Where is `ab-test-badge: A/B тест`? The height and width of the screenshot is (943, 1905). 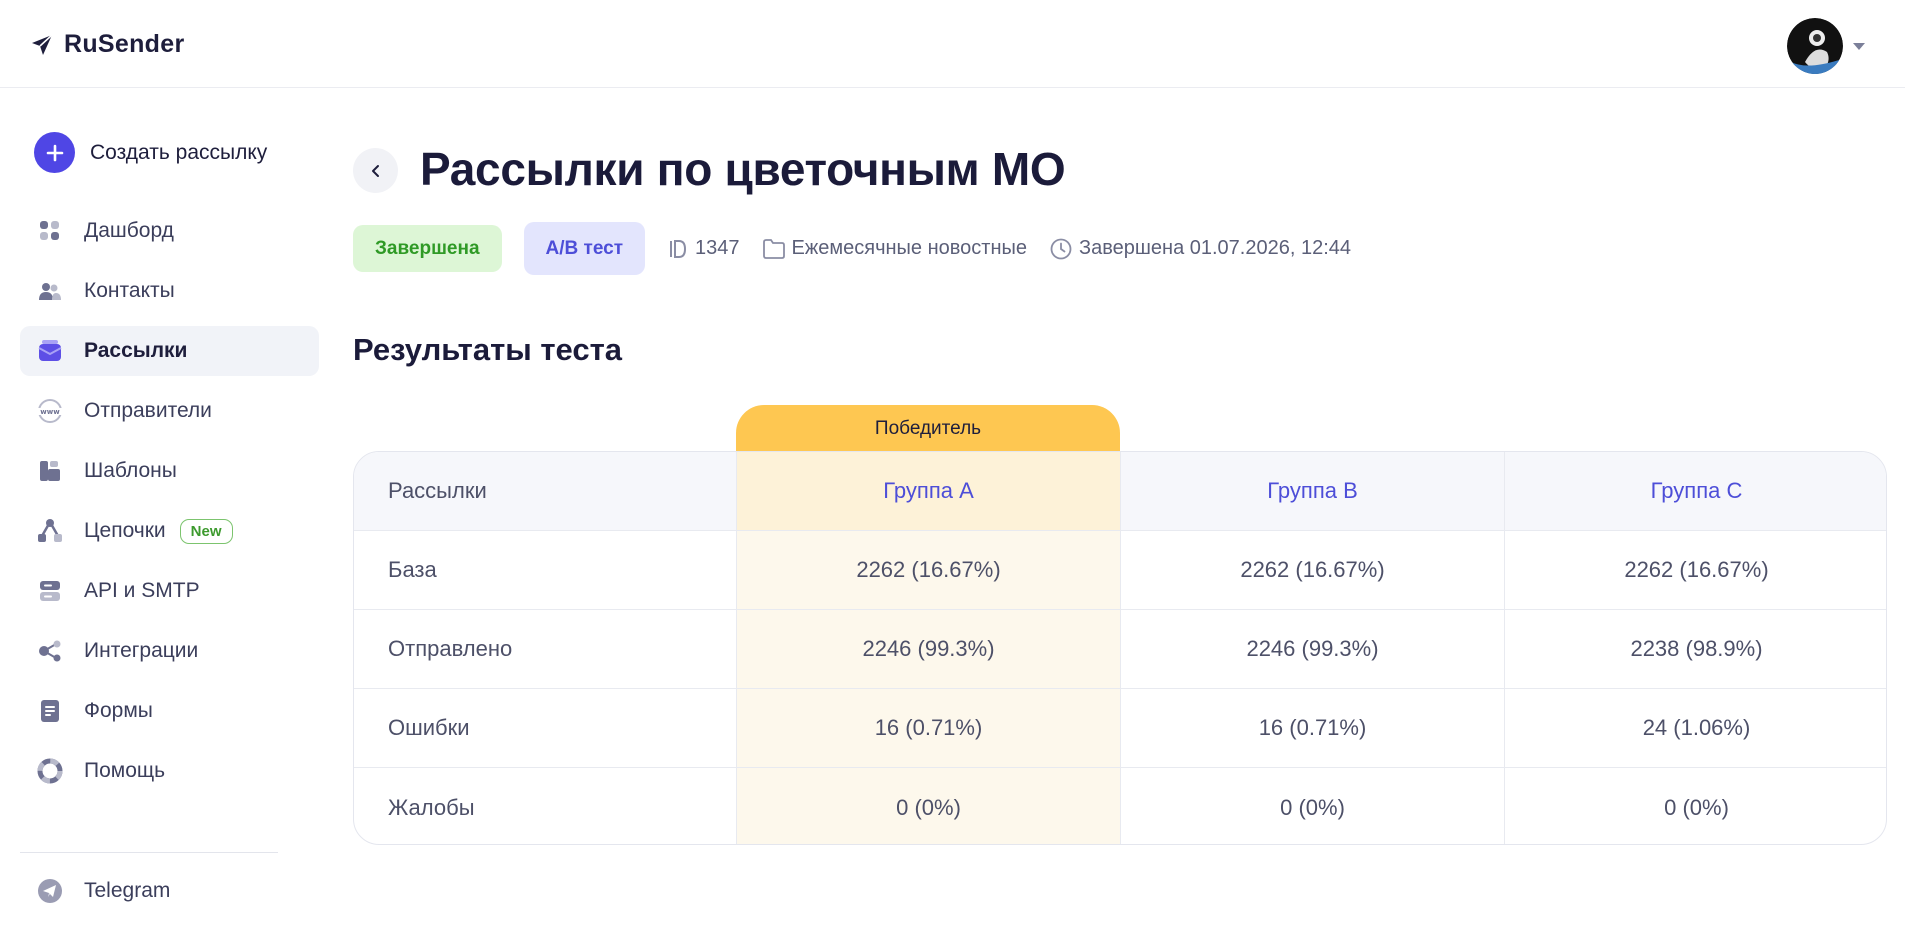
ab-test-badge: A/B тест is located at coordinates (584, 248).